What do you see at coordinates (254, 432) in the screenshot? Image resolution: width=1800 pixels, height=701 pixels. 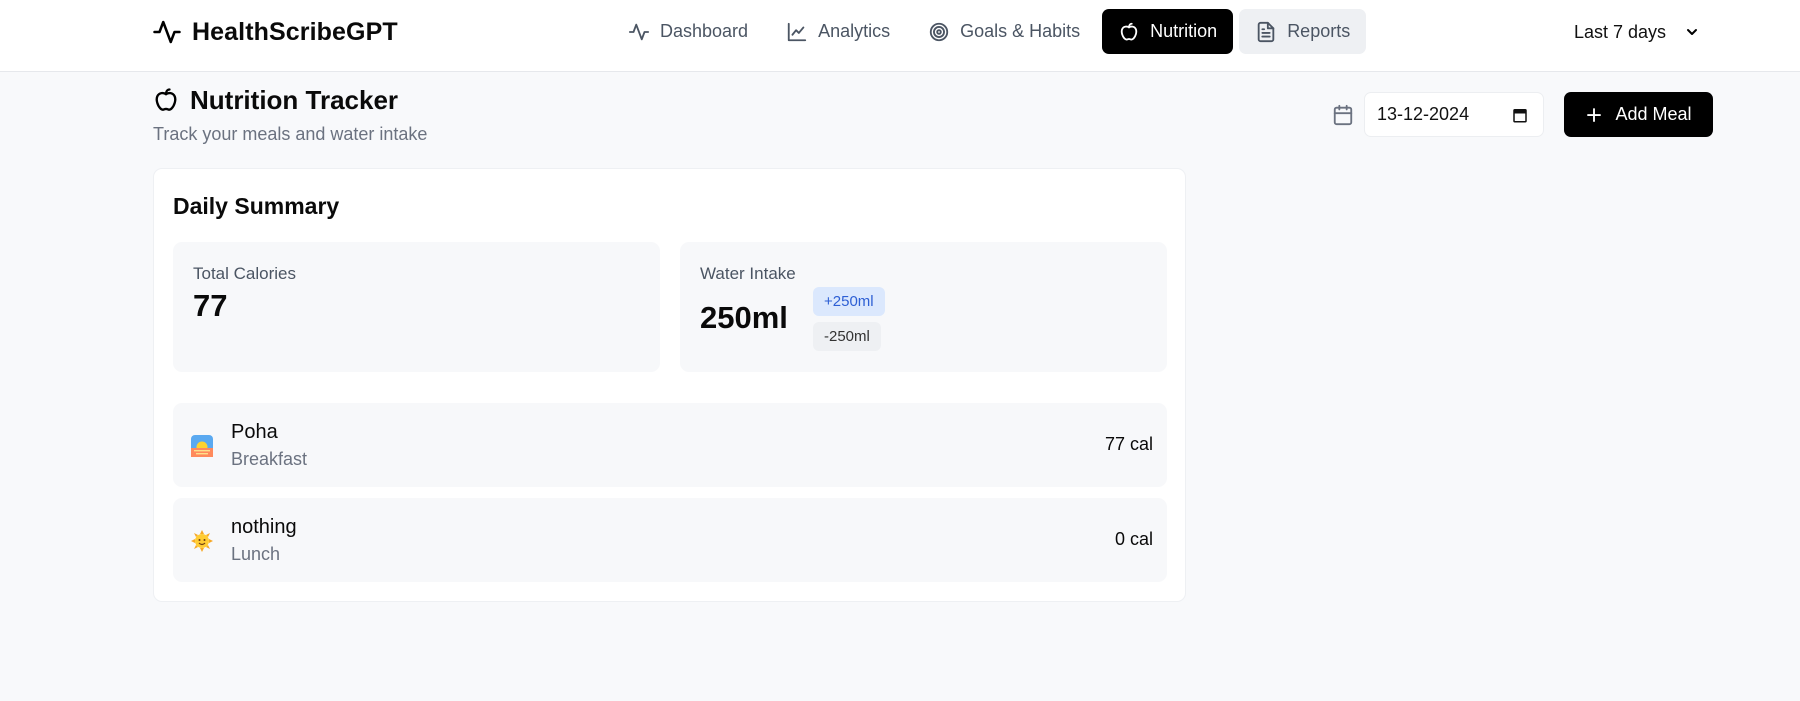 I see `meal-name: Poha` at bounding box center [254, 432].